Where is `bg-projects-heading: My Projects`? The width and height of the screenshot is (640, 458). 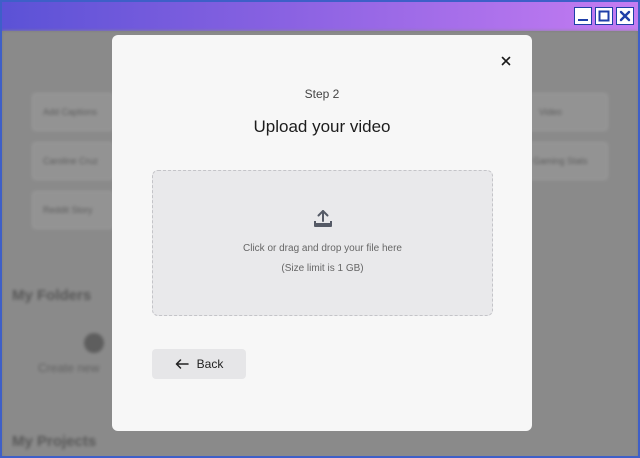 bg-projects-heading: My Projects is located at coordinates (54, 441).